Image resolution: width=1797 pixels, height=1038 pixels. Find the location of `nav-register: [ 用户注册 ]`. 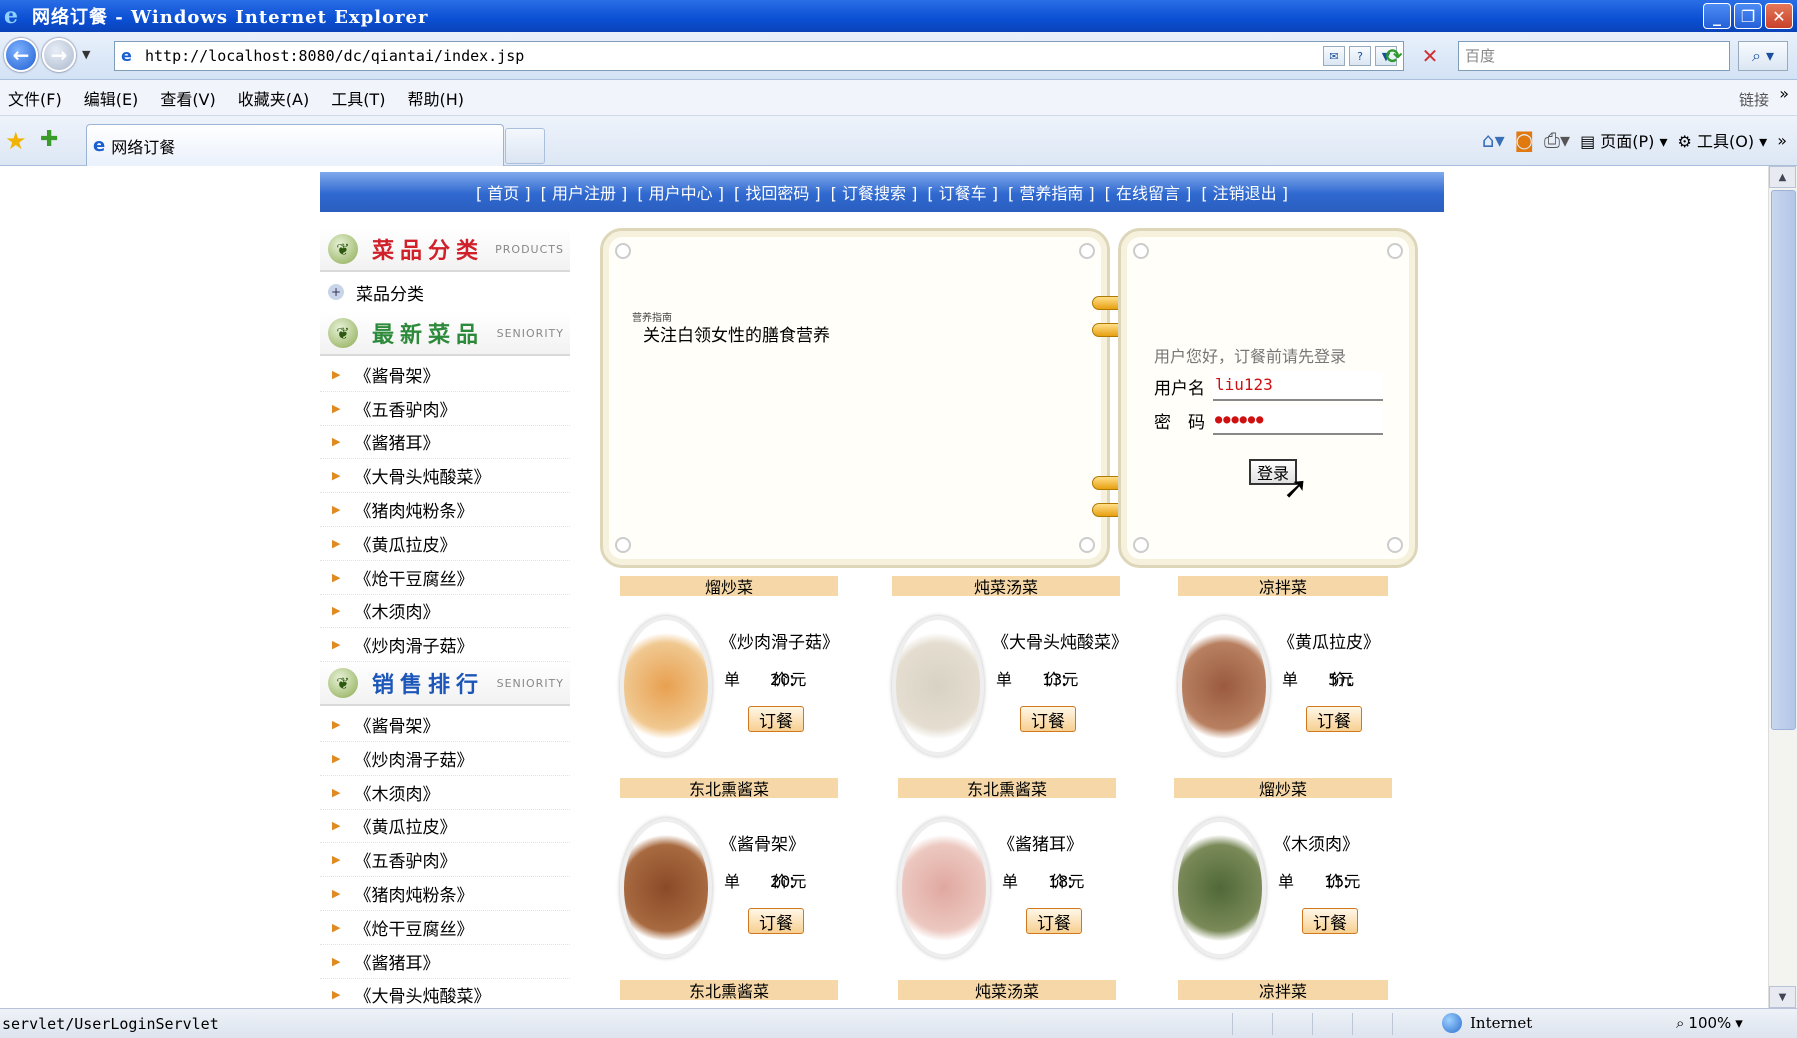

nav-register: [ 用户注册 ] is located at coordinates (584, 192).